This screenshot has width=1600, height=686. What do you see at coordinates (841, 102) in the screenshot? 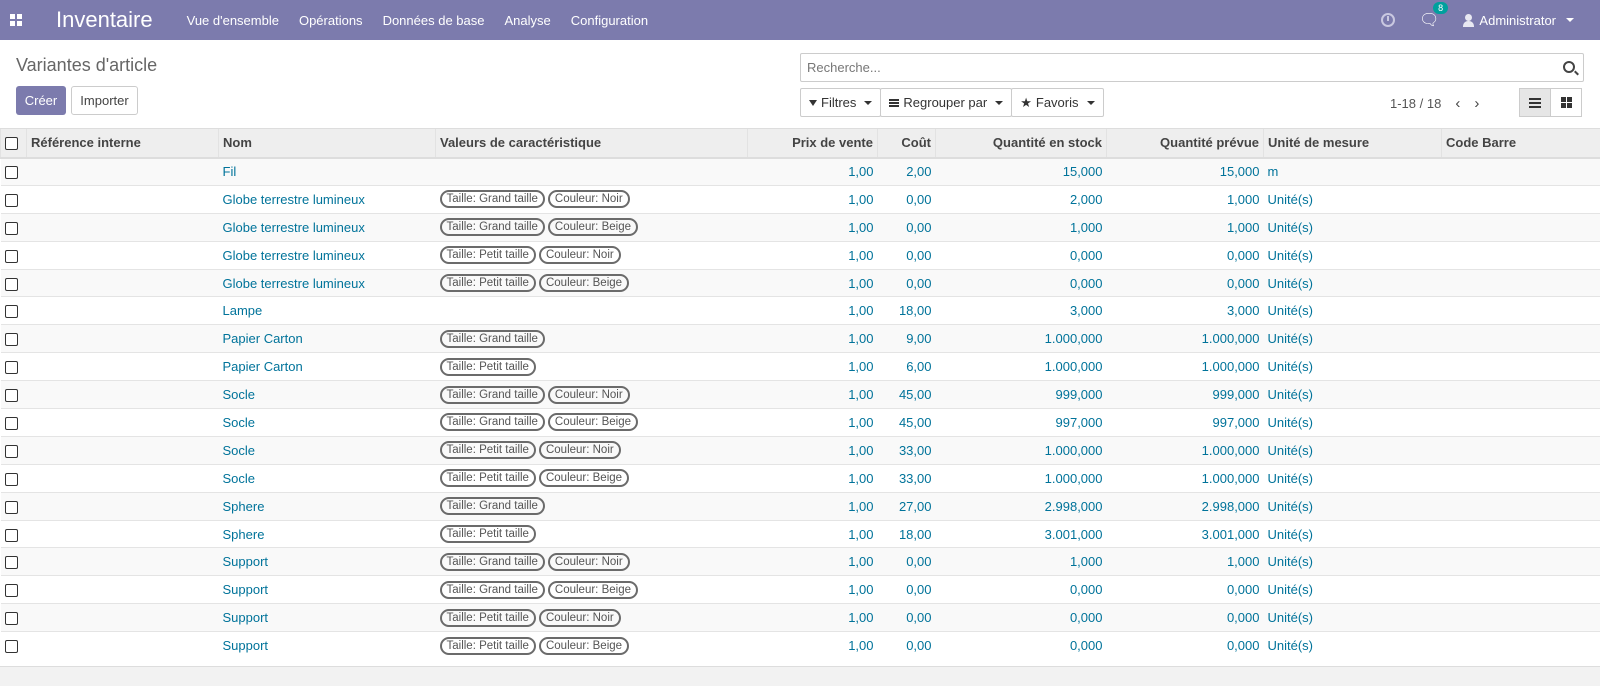
I see `filters-button: Filtres` at bounding box center [841, 102].